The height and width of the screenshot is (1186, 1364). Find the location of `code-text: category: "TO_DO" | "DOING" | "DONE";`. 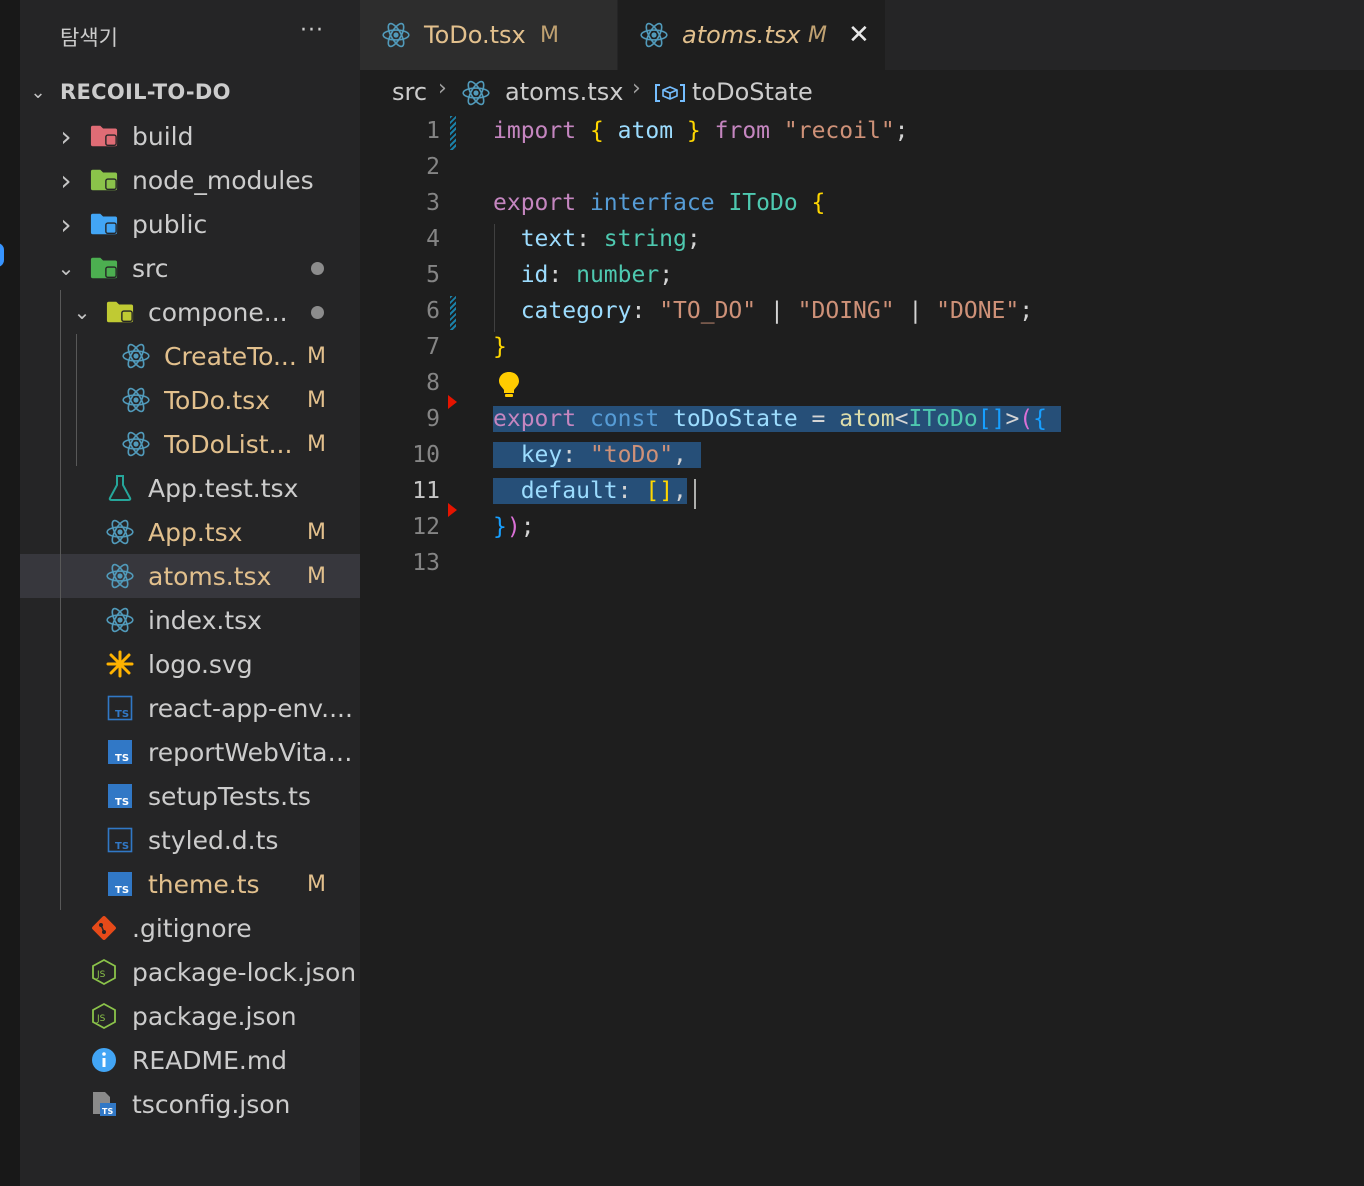

code-text: category: "TO_DO" | "DOING" | "DONE"; is located at coordinates (777, 311).